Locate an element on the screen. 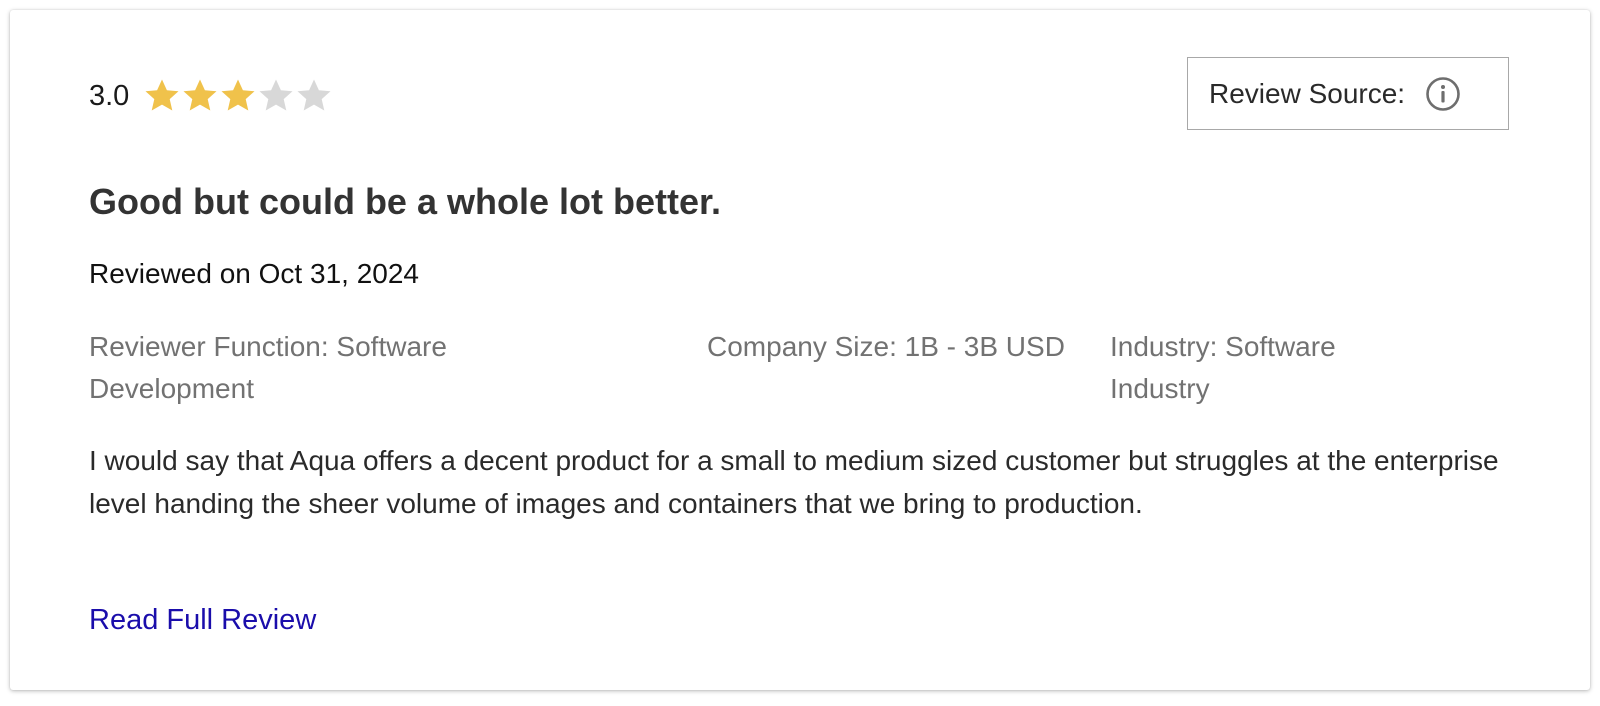 Image resolution: width=1600 pixels, height=706 pixels. reviewer-function: Reviewer Function: Software Development is located at coordinates (268, 367).